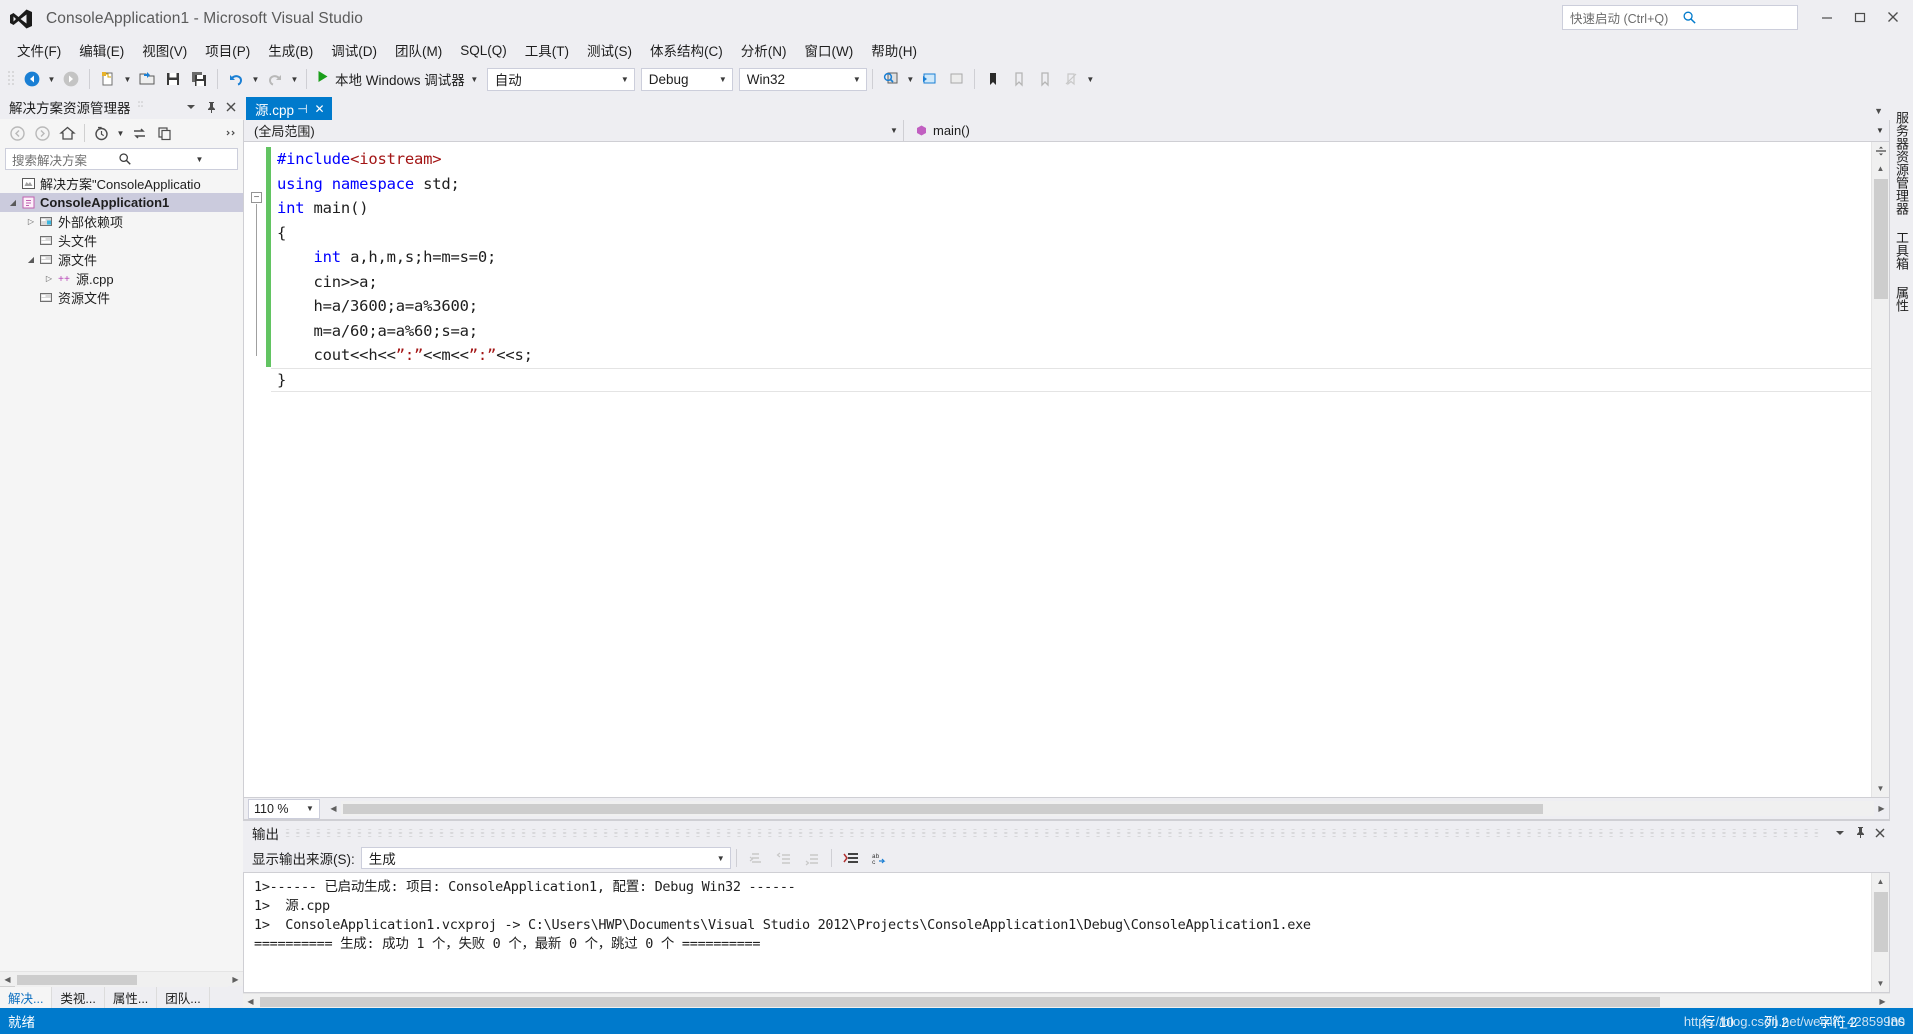 Image resolution: width=1913 pixels, height=1034 pixels. I want to click on tree-node-header-files: 头文件, so click(121, 240).